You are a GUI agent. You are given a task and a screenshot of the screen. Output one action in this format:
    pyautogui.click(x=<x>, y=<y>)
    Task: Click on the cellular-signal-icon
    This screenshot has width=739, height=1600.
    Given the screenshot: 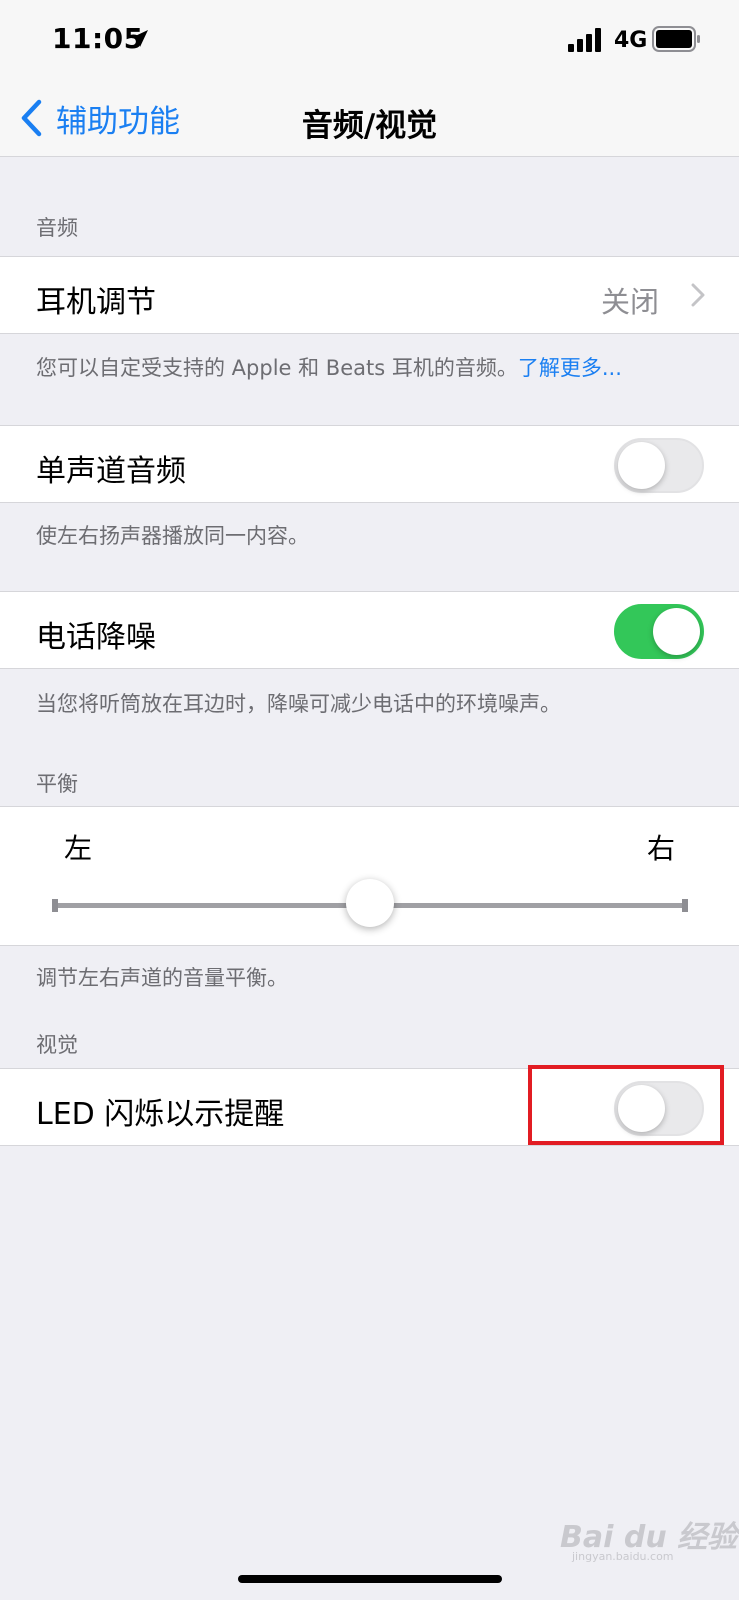 What is the action you would take?
    pyautogui.click(x=584, y=40)
    